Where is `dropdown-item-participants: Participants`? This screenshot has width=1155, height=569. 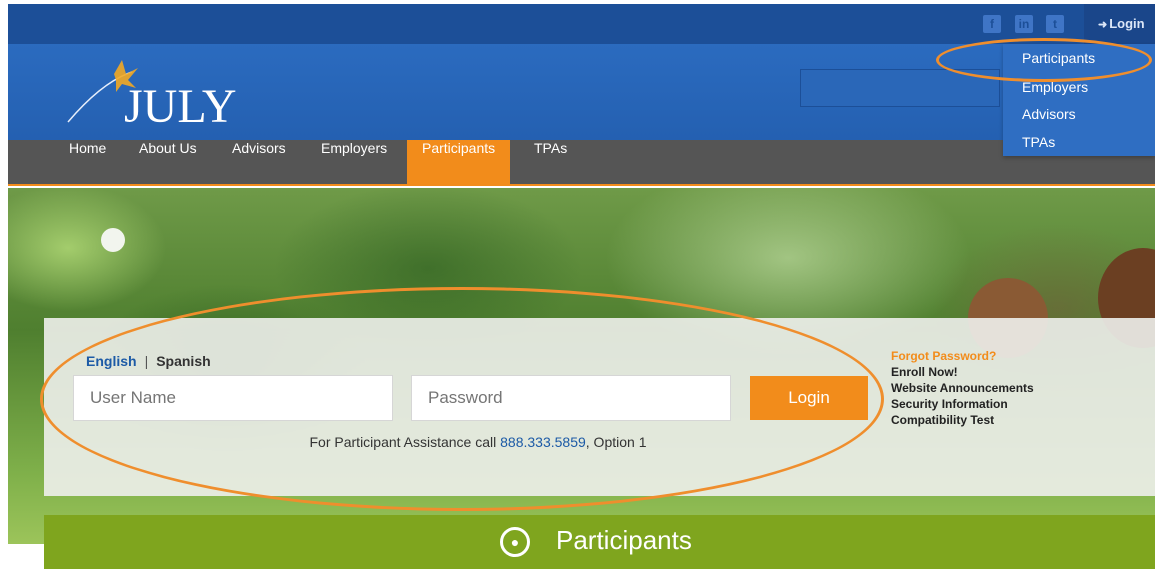 dropdown-item-participants: Participants is located at coordinates (1058, 58).